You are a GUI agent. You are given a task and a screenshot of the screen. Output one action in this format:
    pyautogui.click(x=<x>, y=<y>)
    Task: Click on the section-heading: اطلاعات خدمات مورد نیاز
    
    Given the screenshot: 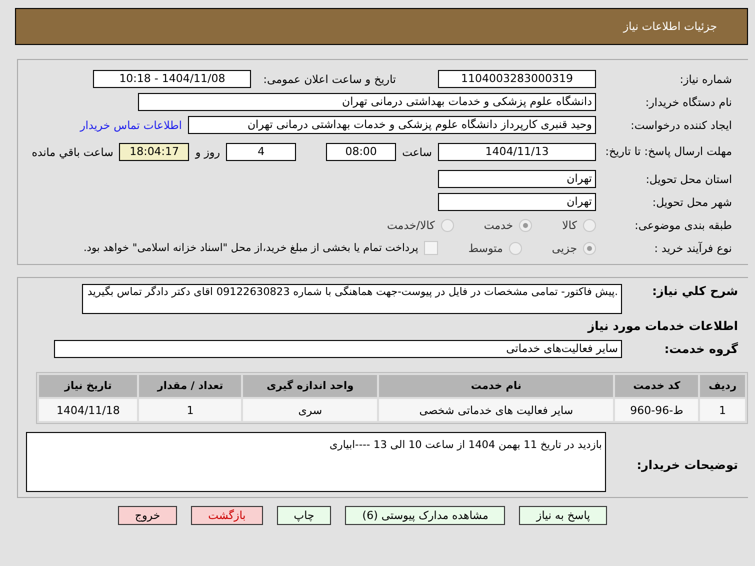 What is the action you would take?
    pyautogui.click(x=663, y=326)
    